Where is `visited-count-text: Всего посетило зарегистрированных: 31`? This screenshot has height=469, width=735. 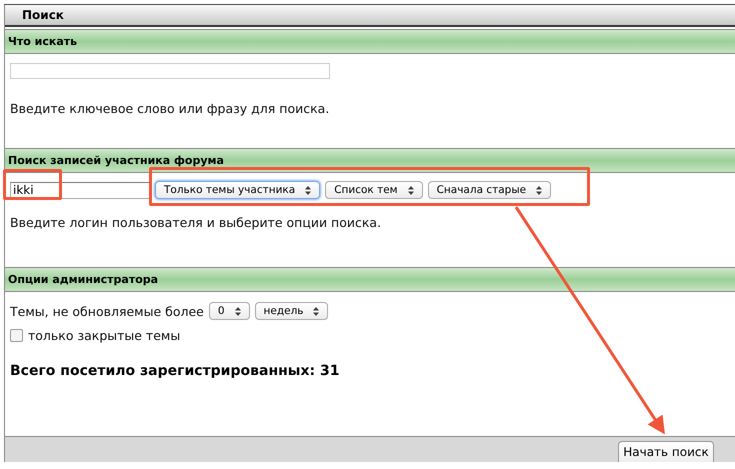 visited-count-text: Всего посетило зарегистрированных: 31 is located at coordinates (175, 371).